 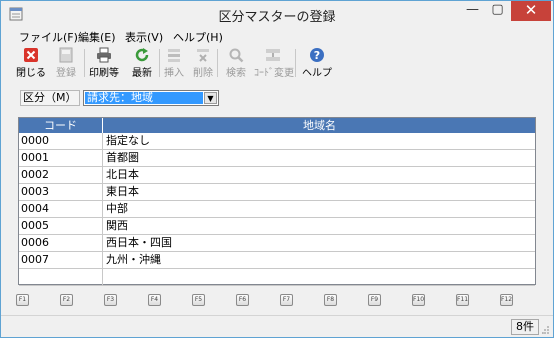 What do you see at coordinates (61, 175) in the screenshot?
I see `code-cell: 0002` at bounding box center [61, 175].